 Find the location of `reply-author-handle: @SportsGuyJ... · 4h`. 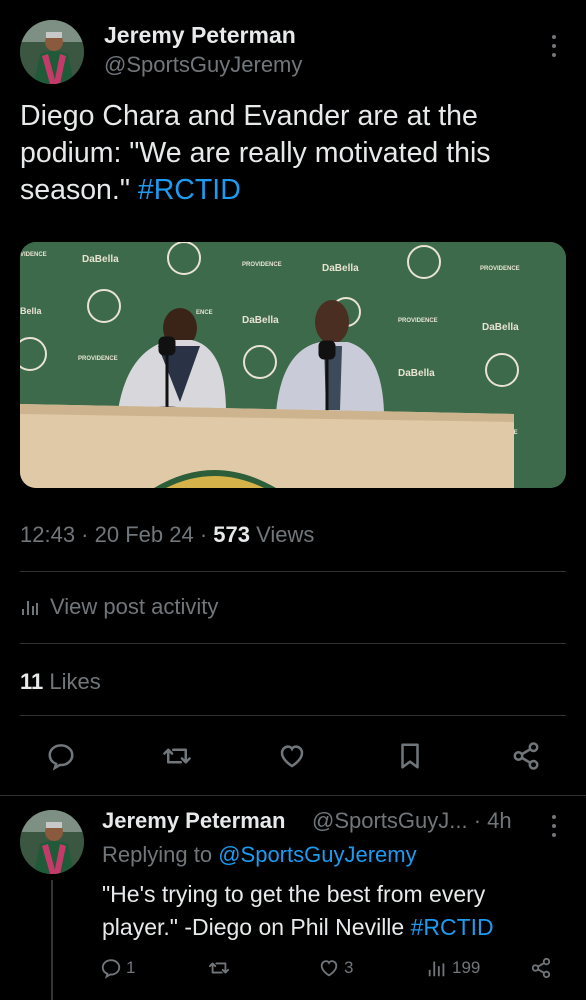

reply-author-handle: @SportsGuyJ... · 4h is located at coordinates (412, 821).